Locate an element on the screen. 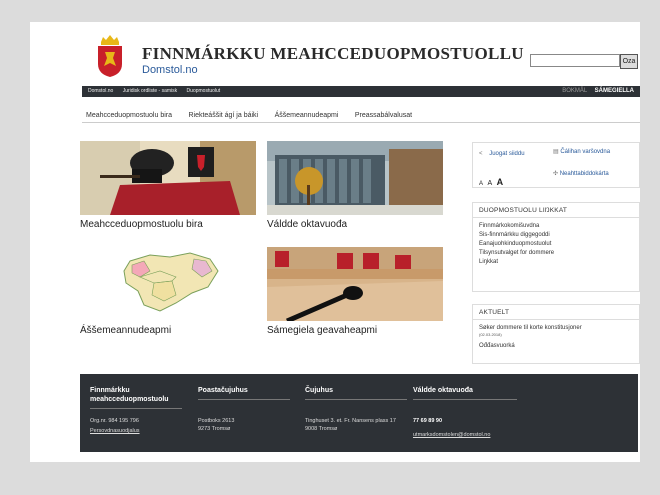 The image size is (660, 495). tile-caption-about: Meahcceduopmostuolu bira is located at coordinates (141, 224).